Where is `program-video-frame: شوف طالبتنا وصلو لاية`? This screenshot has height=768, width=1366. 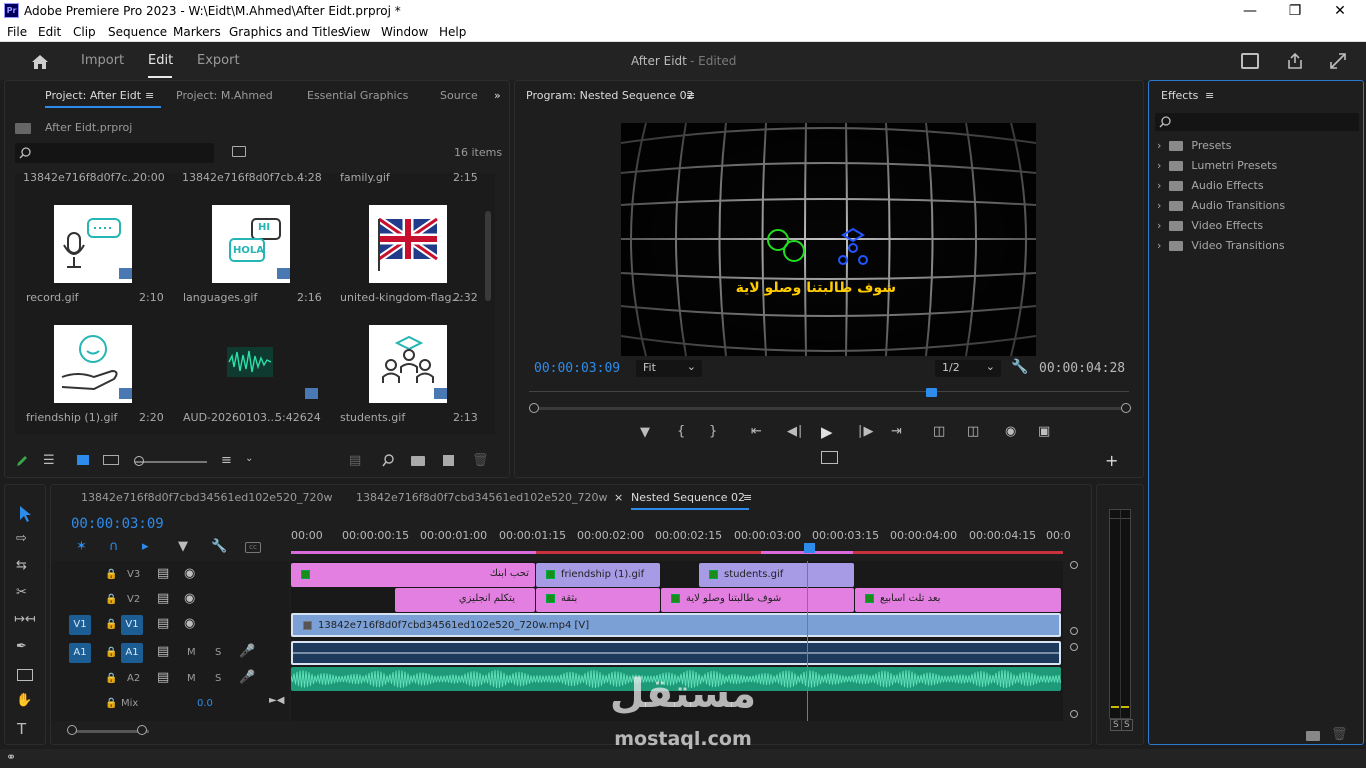
program-video-frame: شوف طالبتنا وصلو لاية is located at coordinates (828, 239).